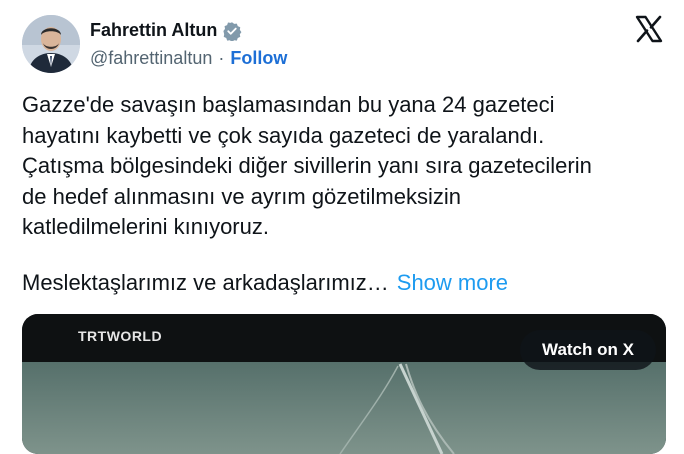  Describe the element at coordinates (51, 44) in the screenshot. I see `avatar` at that location.